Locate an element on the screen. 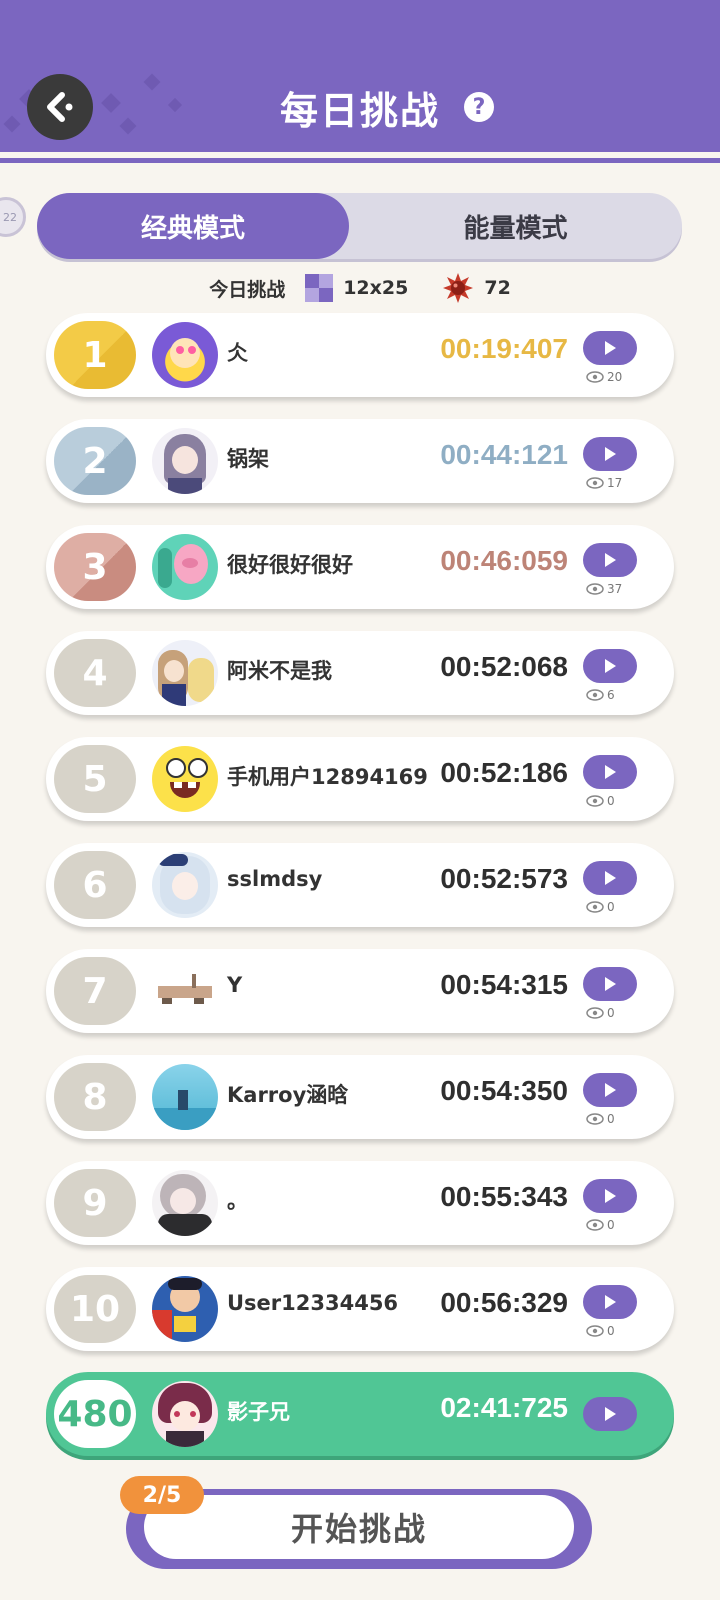  finish-time: 00:52:186 is located at coordinates (504, 772).